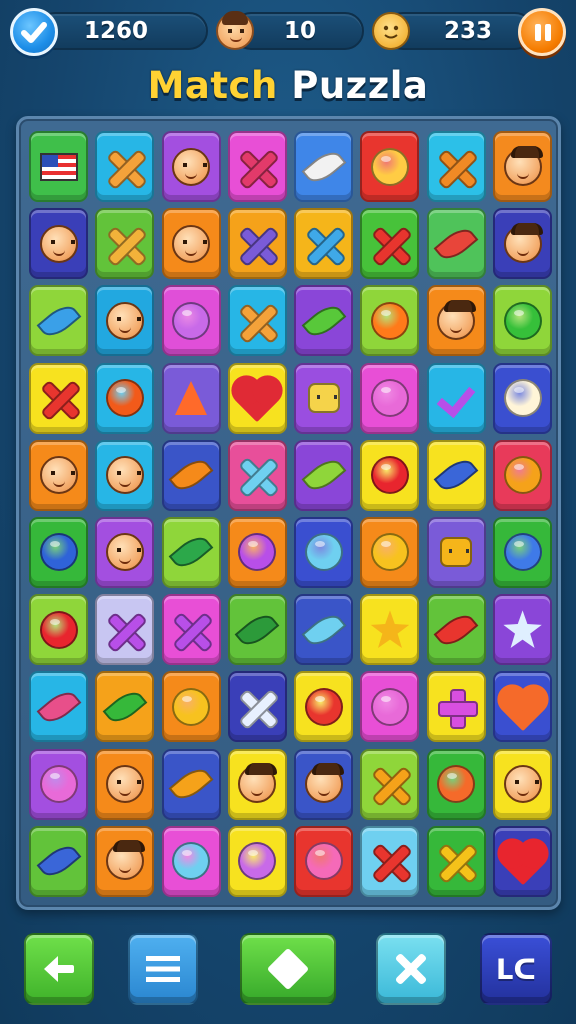 This screenshot has width=576, height=1024. What do you see at coordinates (390, 166) in the screenshot?
I see `tile-r1-c6` at bounding box center [390, 166].